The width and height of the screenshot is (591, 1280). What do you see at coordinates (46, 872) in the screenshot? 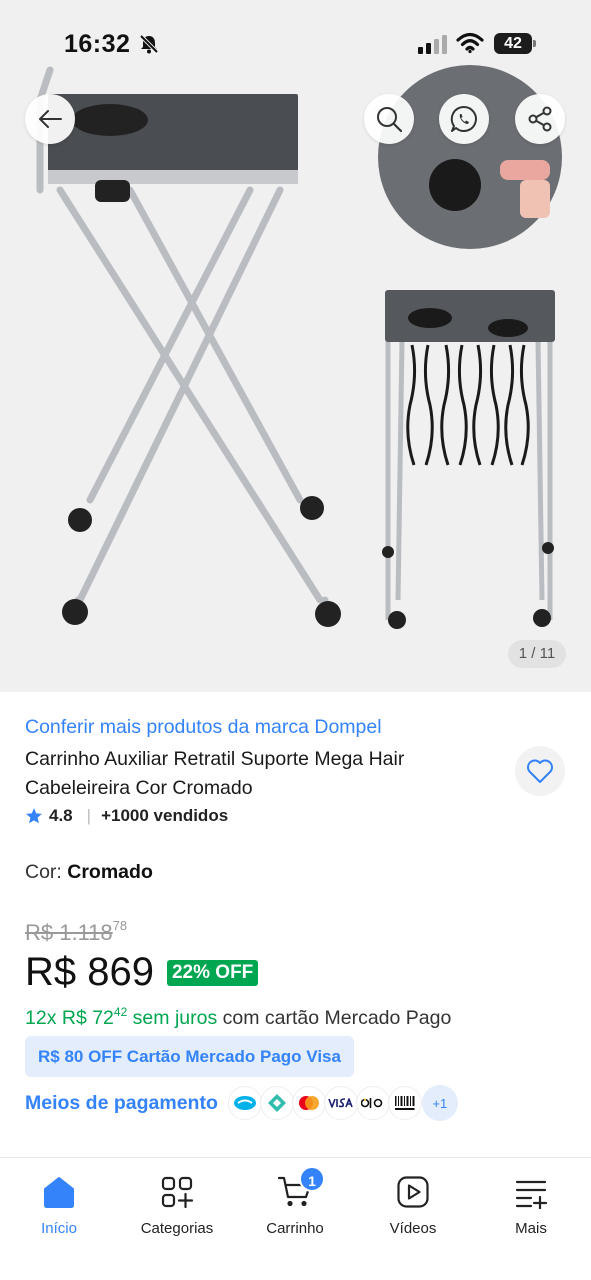
I see `color-label: Cor:` at bounding box center [46, 872].